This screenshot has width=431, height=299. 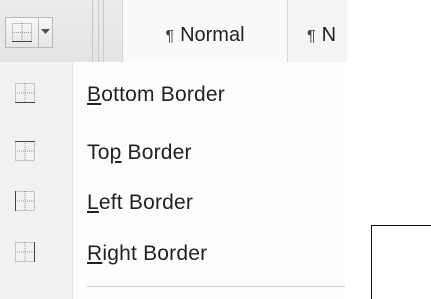 I want to click on style-next: ¶ N, so click(x=327, y=31).